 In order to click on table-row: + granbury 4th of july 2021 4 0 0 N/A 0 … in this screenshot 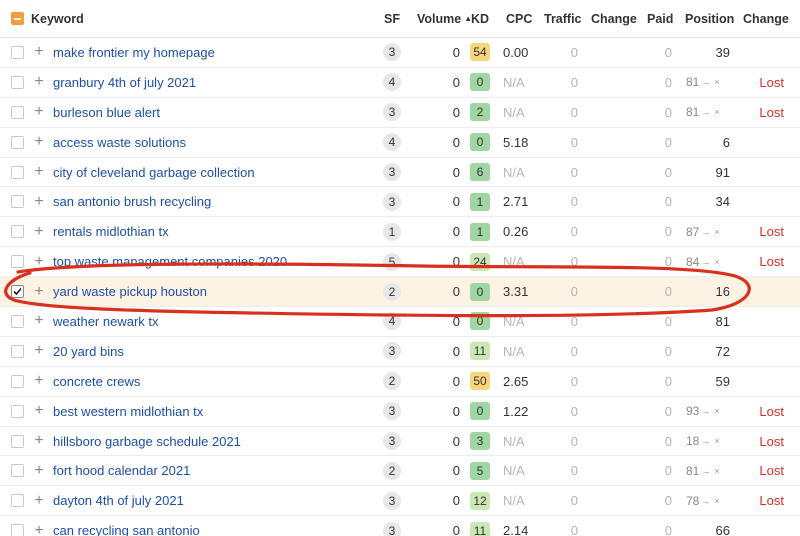, I will do `click(400, 83)`.